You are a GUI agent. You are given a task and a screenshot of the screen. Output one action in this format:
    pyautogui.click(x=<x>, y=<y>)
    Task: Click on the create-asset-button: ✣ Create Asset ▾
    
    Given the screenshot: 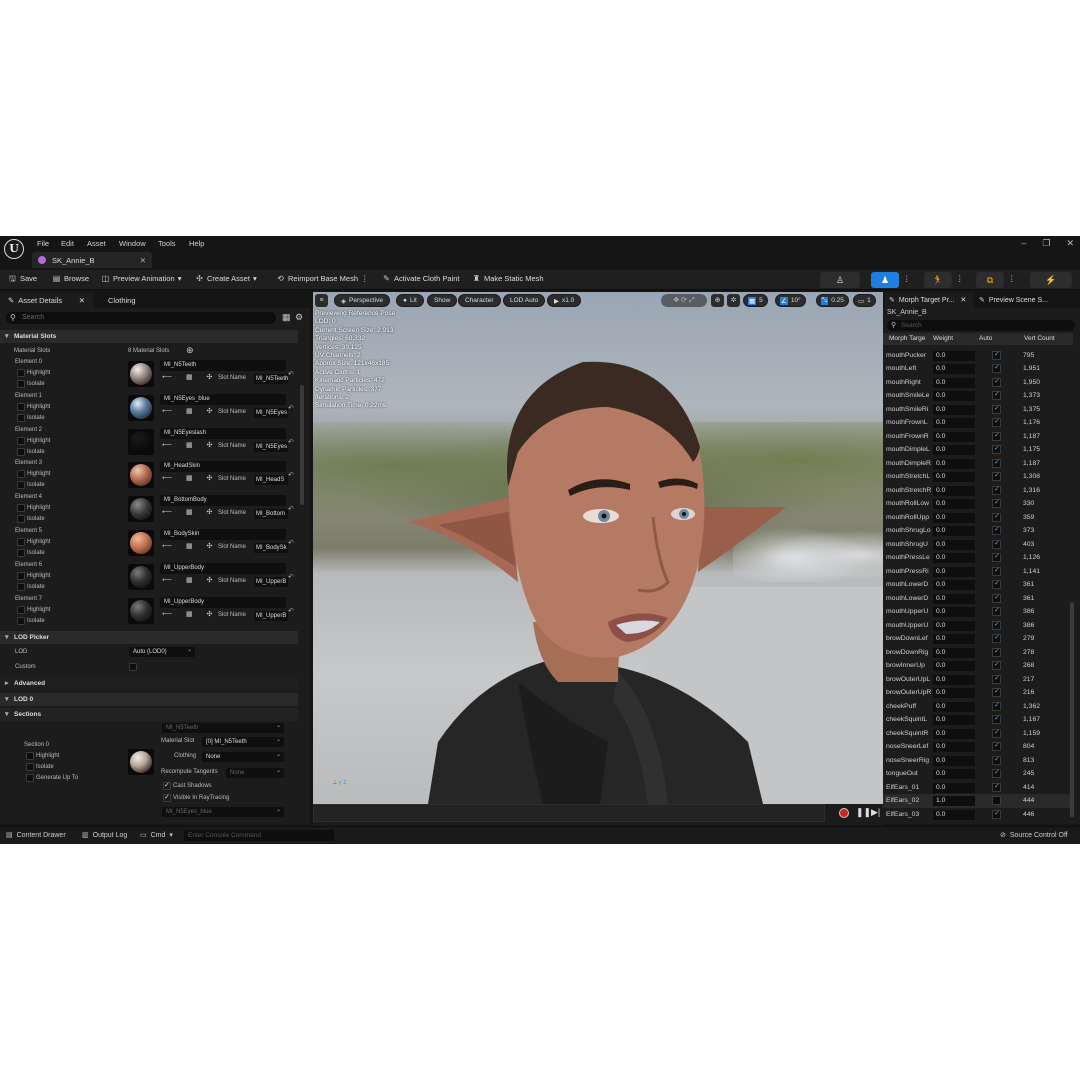 What is the action you would take?
    pyautogui.click(x=226, y=278)
    